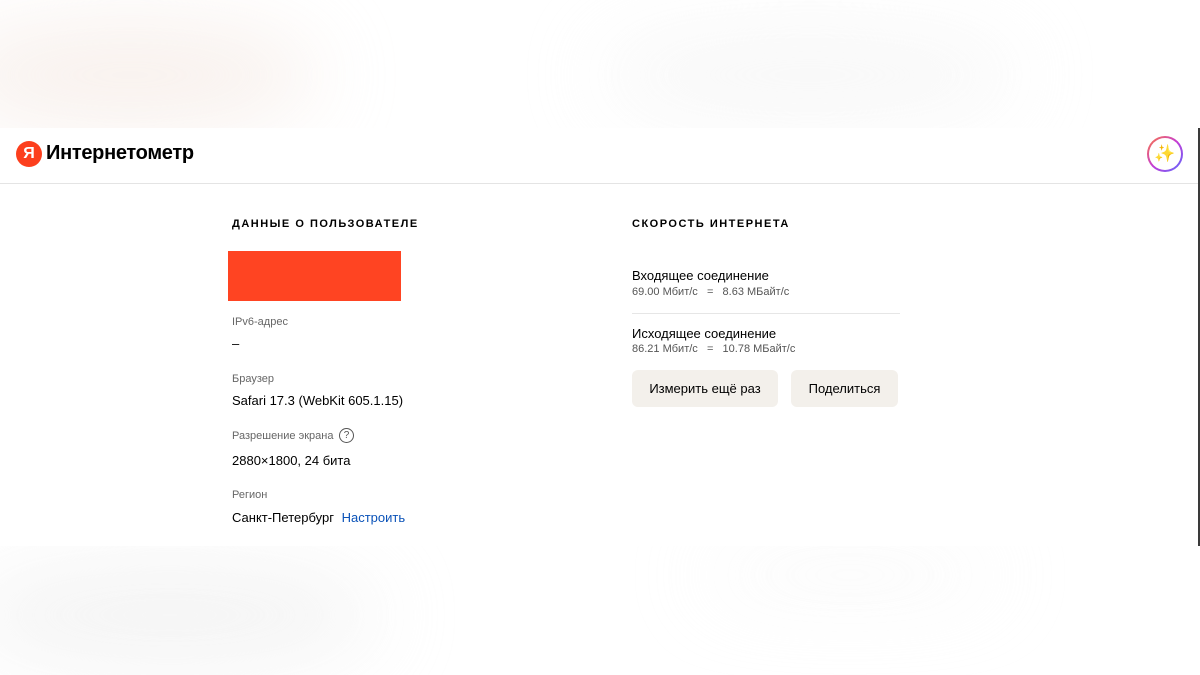 The width and height of the screenshot is (1200, 675). I want to click on outgoing-connection-value: 86.21 Мбит/с = 10.78 МБайт/с, so click(714, 349).